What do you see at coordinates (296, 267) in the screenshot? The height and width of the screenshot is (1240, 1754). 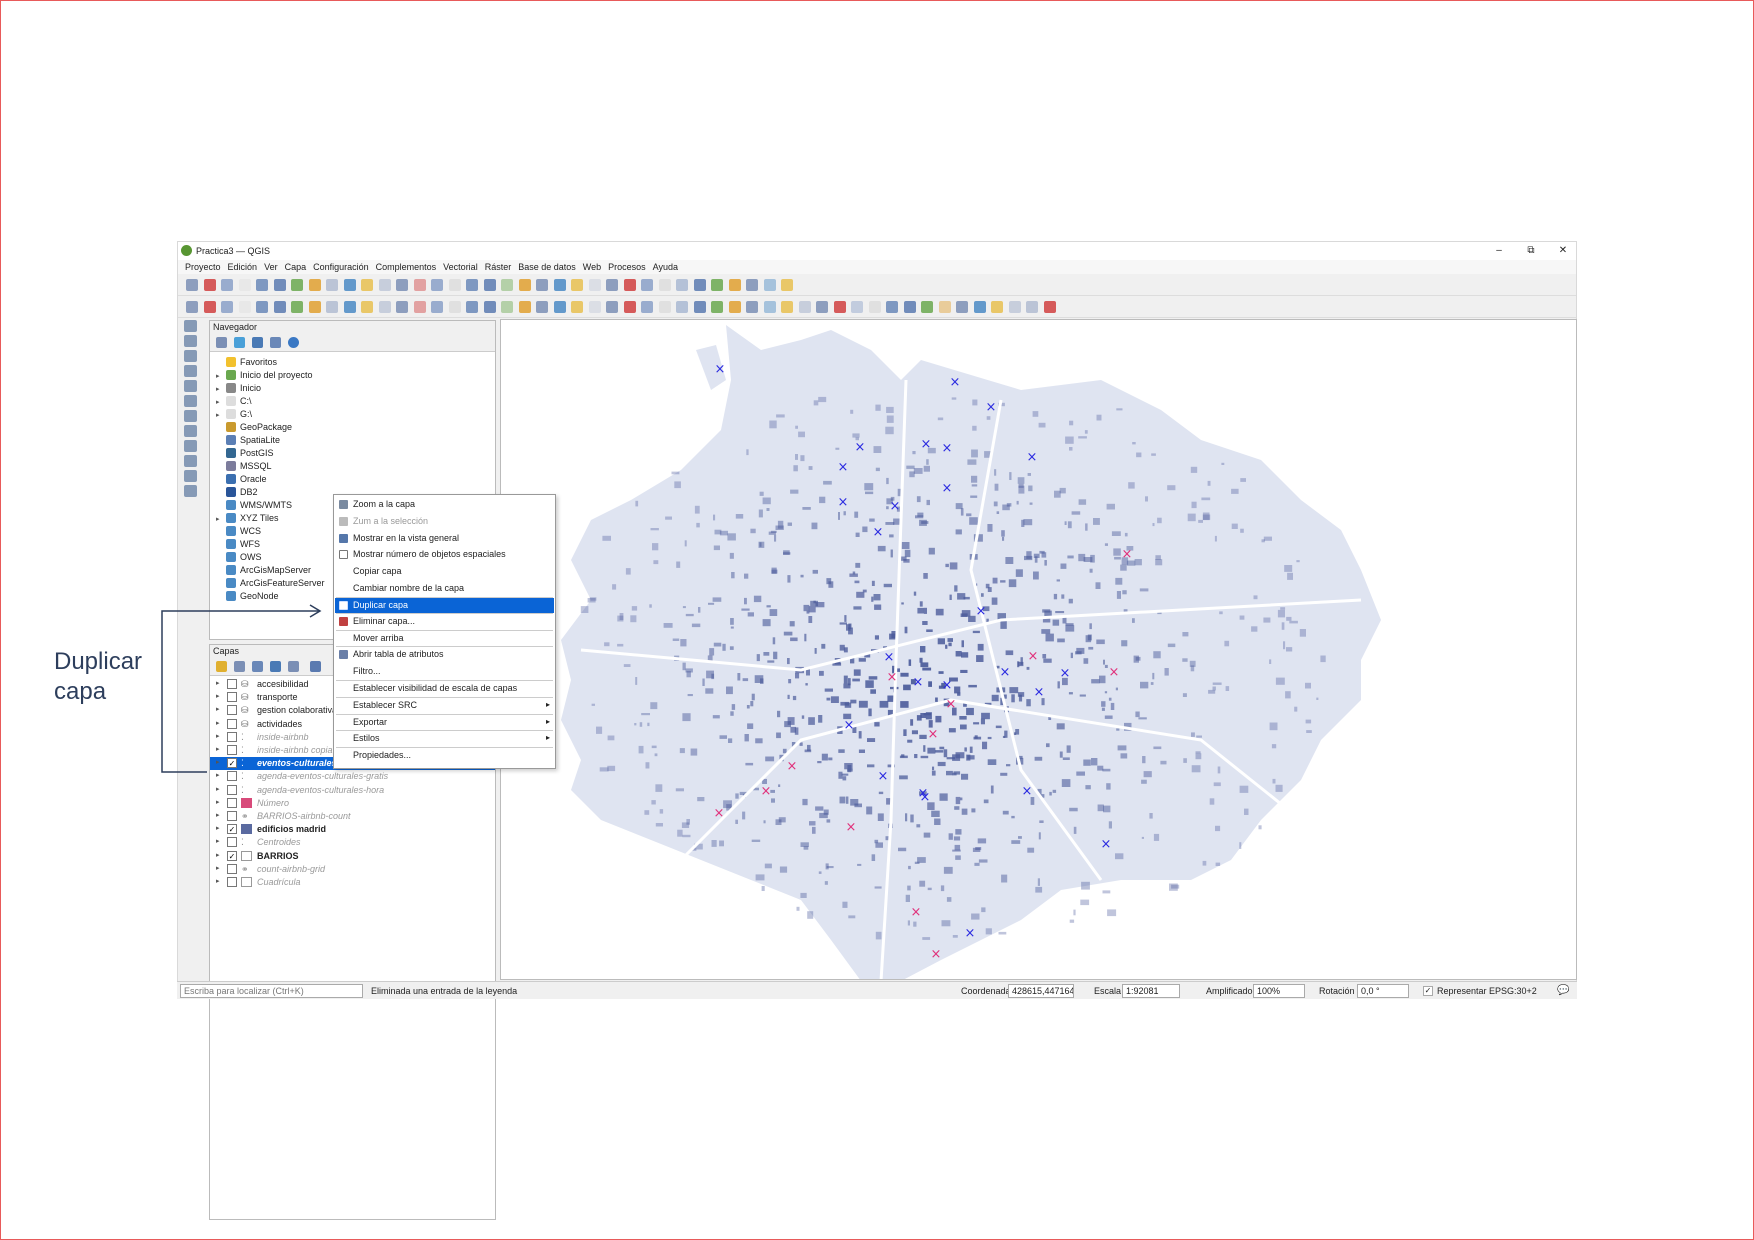 I see `menu-3: Capa` at bounding box center [296, 267].